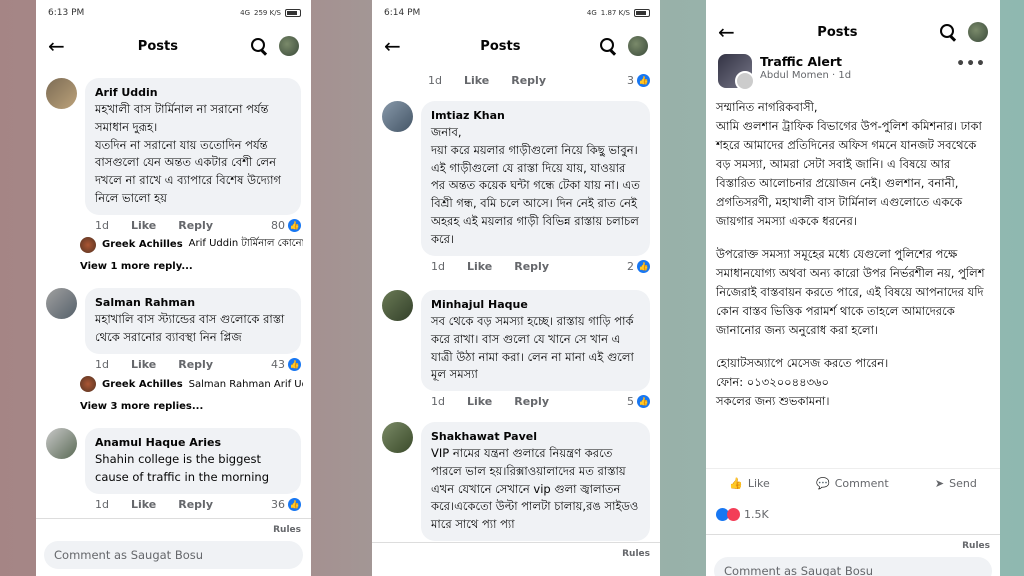  What do you see at coordinates (193, 92) in the screenshot?
I see `commenter-name: Arif Uddin` at bounding box center [193, 92].